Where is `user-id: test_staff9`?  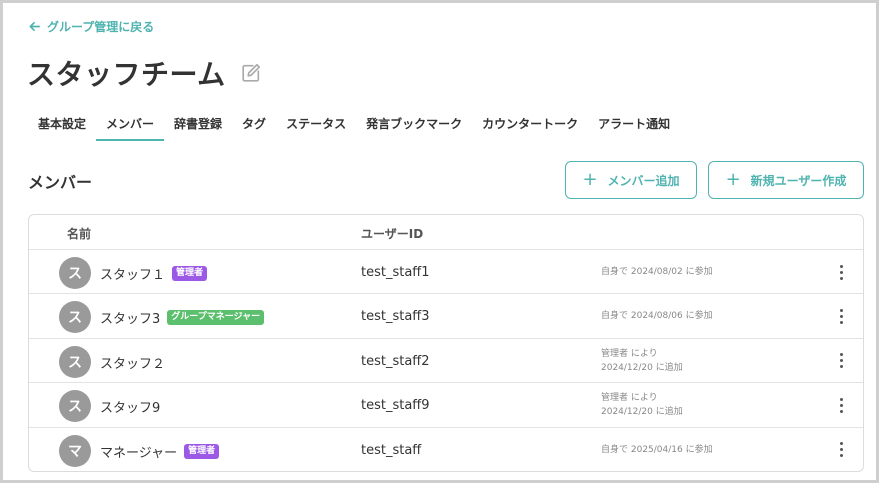
user-id: test_staff9 is located at coordinates (395, 406).